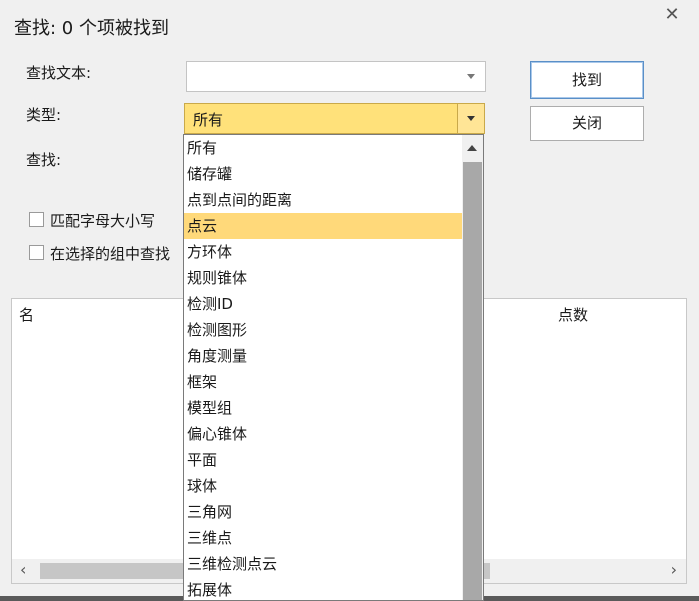 The height and width of the screenshot is (601, 699). What do you see at coordinates (323, 226) in the screenshot?
I see `dropdown-item: 点云` at bounding box center [323, 226].